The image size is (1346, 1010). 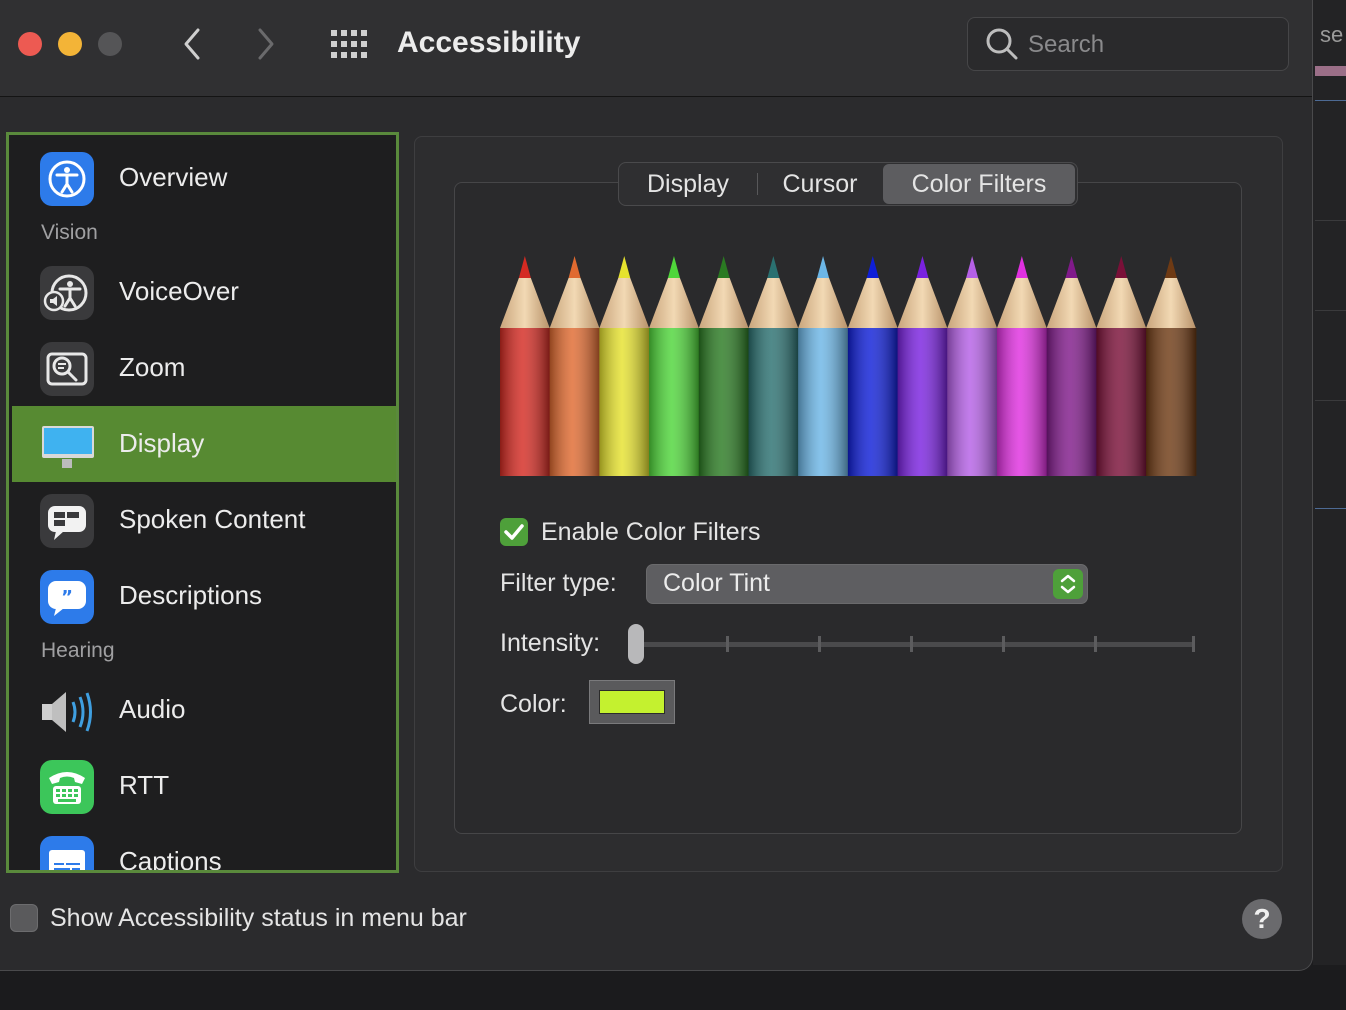 I want to click on display-icon, so click(x=67, y=445).